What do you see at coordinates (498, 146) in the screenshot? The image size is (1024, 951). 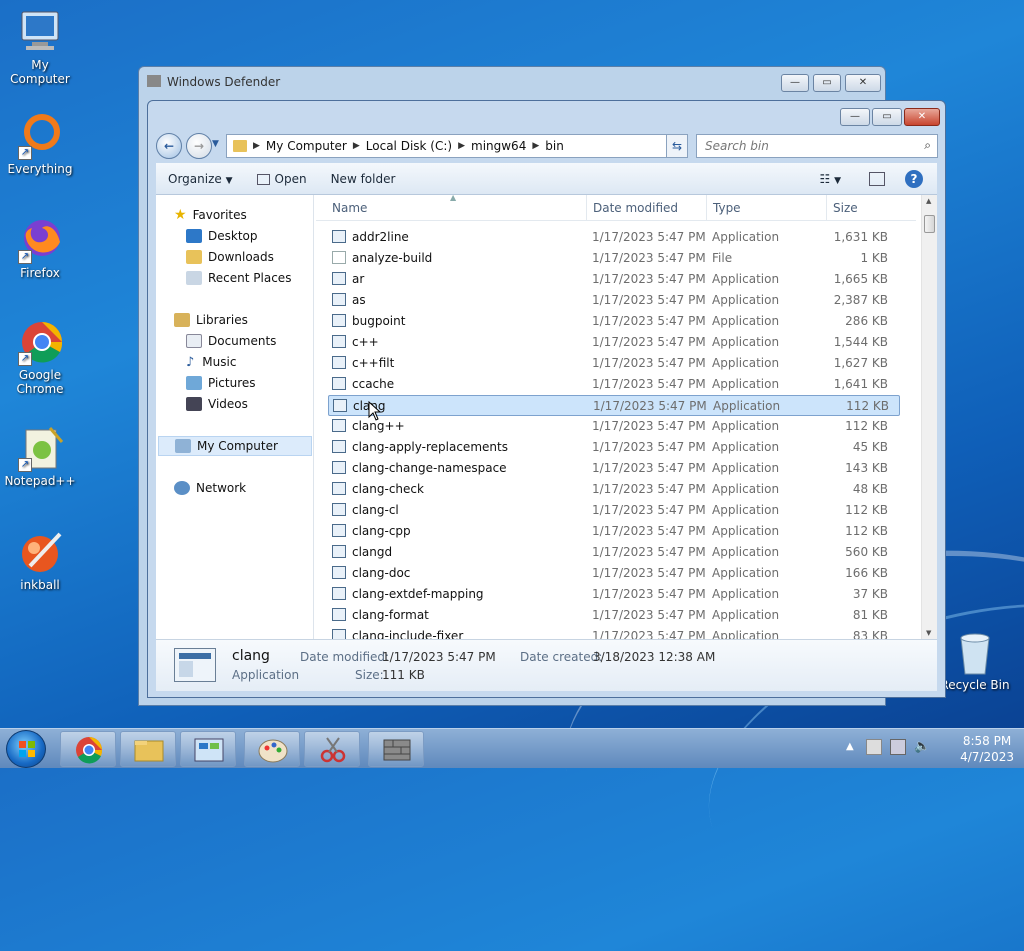 I see `breadcrumb-mingw64: mingw64` at bounding box center [498, 146].